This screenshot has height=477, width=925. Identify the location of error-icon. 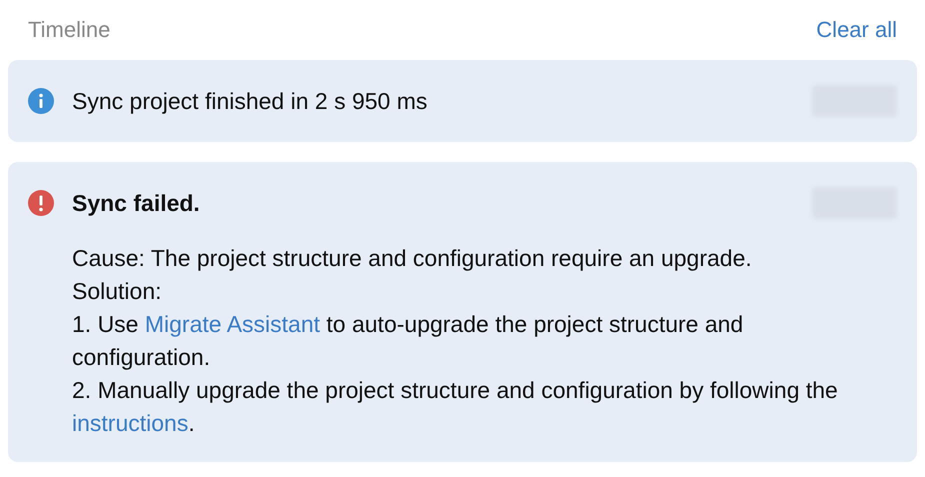
(41, 203).